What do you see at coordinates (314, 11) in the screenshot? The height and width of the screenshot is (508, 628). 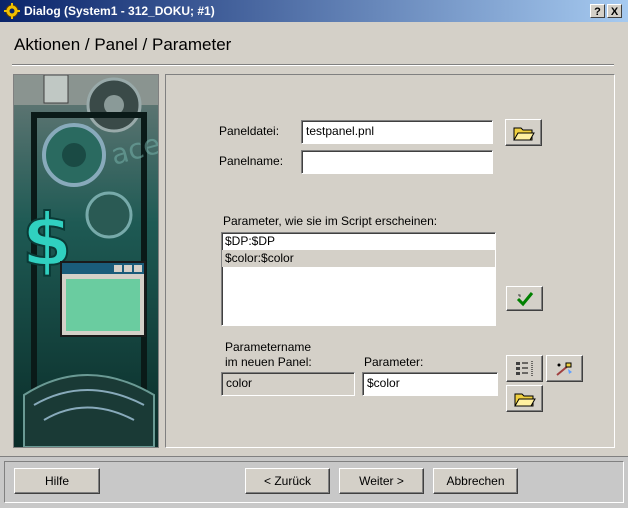 I see `title-bar: Dialog (System1 - 312_DOKU; #1) ? X` at bounding box center [314, 11].